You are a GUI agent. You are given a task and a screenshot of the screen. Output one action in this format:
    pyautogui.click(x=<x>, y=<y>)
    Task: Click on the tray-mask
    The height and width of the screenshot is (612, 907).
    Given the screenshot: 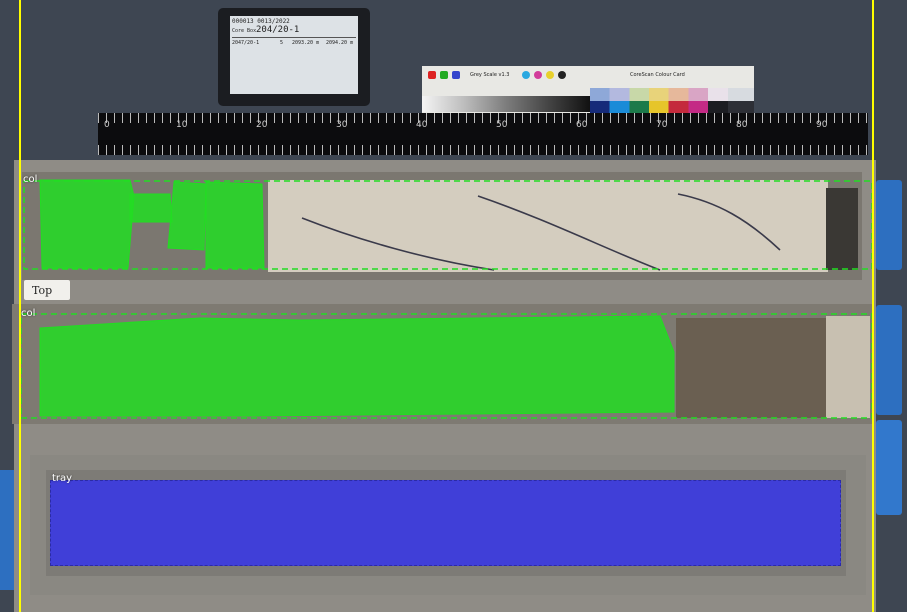 What is the action you would take?
    pyautogui.click(x=445, y=523)
    